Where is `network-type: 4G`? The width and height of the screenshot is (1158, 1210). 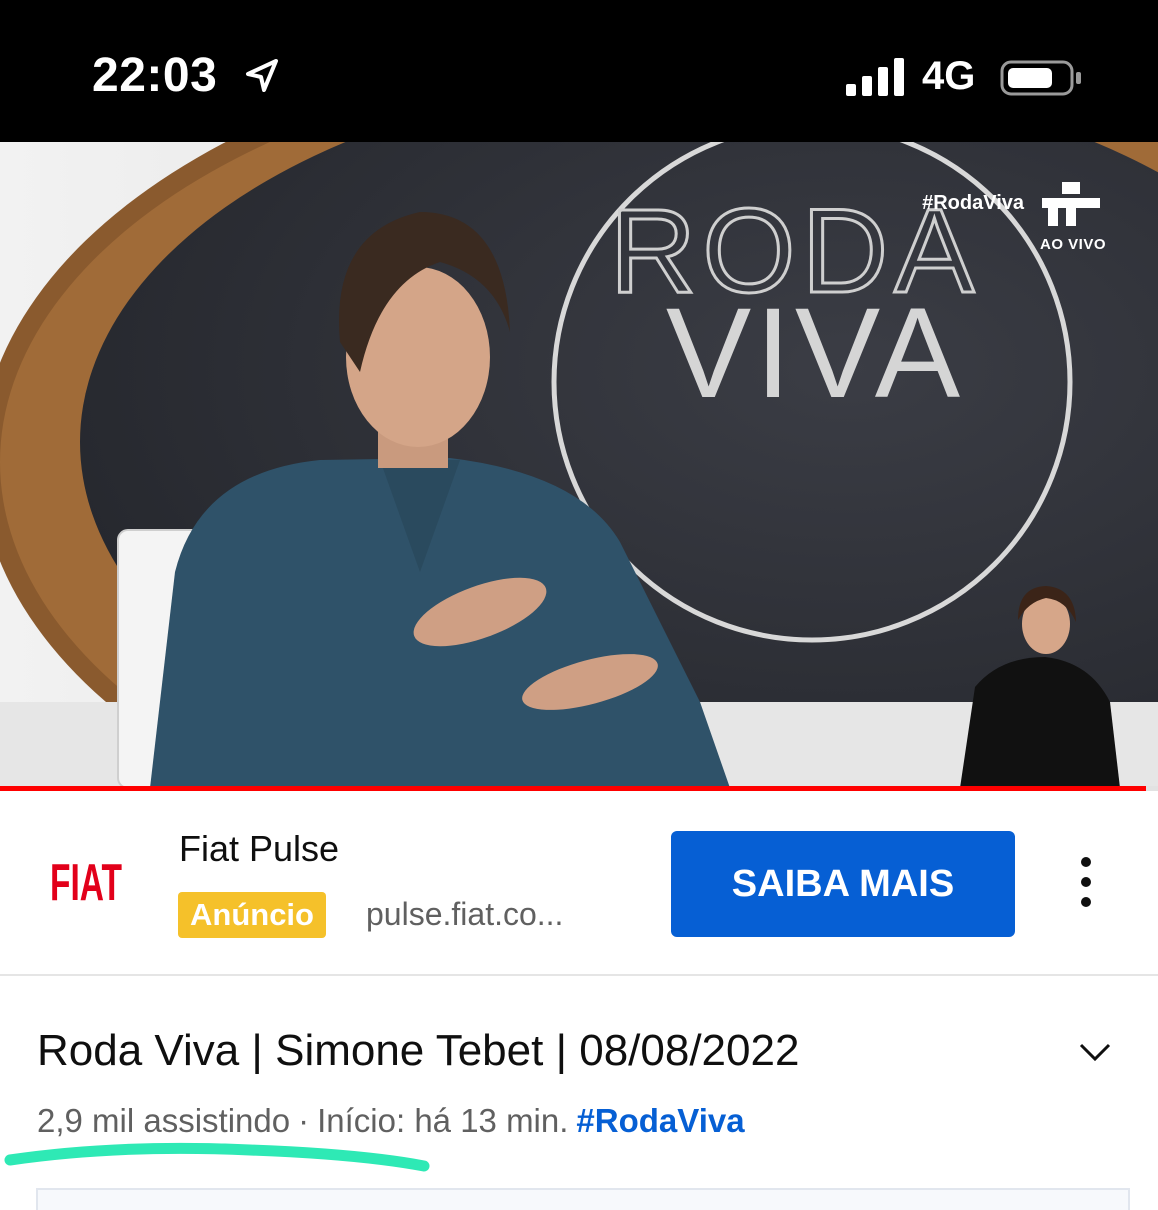 network-type: 4G is located at coordinates (949, 76).